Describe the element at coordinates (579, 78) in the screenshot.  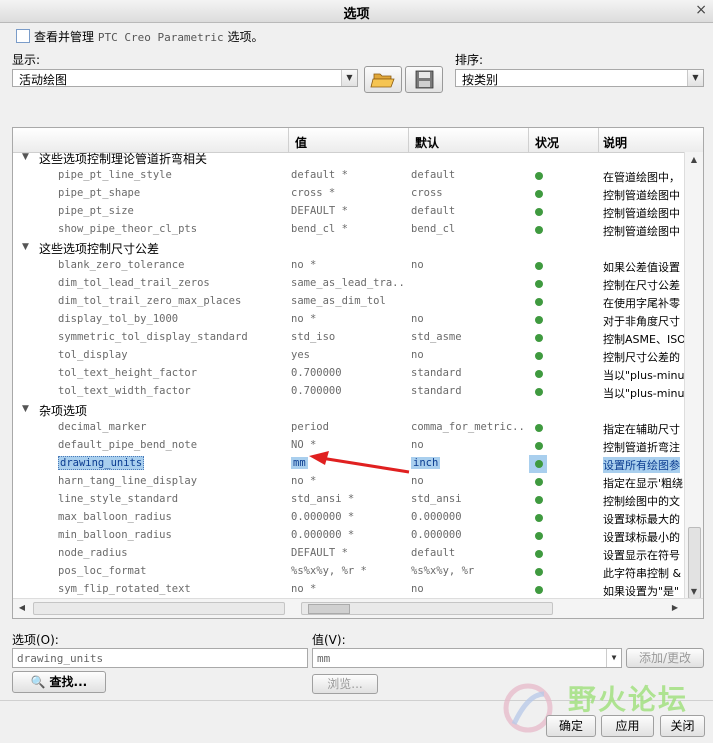
I see `sort-select: 按类别 ▼` at that location.